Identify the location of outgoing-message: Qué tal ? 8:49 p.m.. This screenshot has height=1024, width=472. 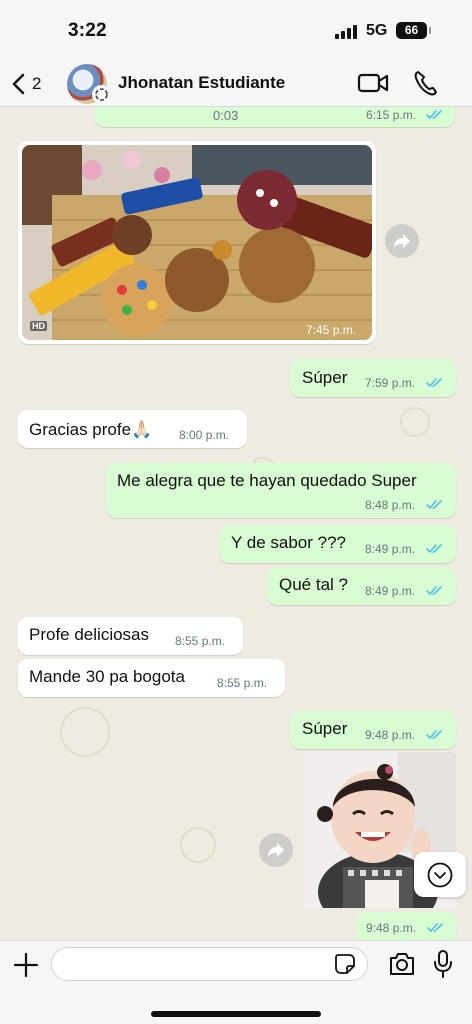
(361, 586).